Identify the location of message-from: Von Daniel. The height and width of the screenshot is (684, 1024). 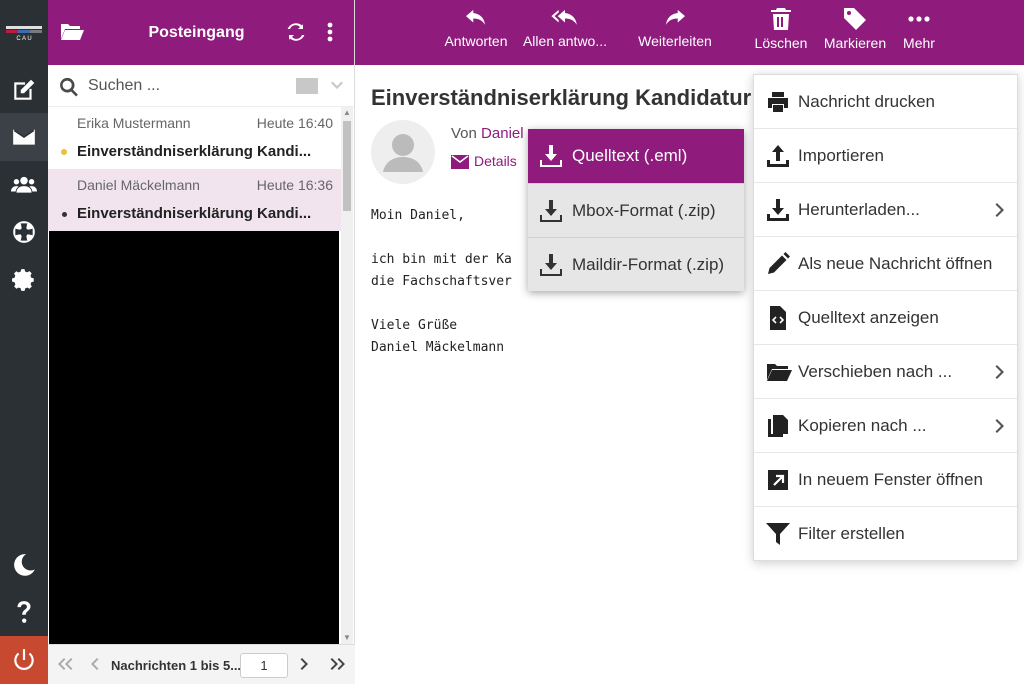
(487, 133).